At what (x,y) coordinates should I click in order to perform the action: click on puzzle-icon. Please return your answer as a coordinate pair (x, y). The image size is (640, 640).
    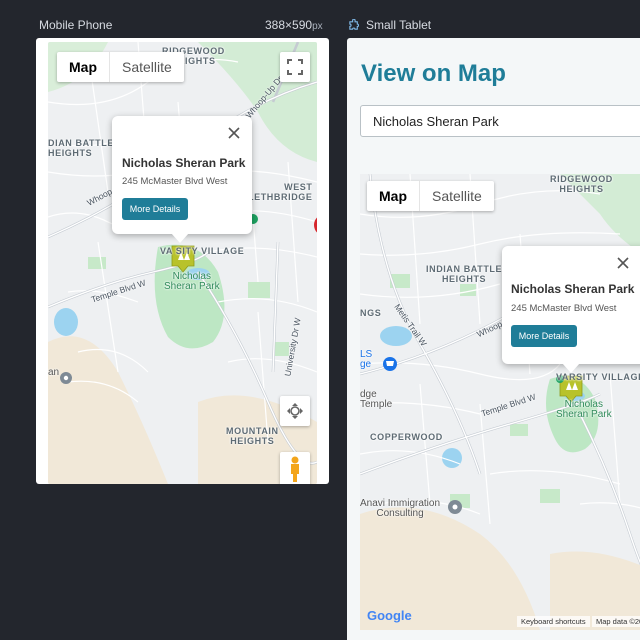
    Looking at the image, I should click on (354, 24).